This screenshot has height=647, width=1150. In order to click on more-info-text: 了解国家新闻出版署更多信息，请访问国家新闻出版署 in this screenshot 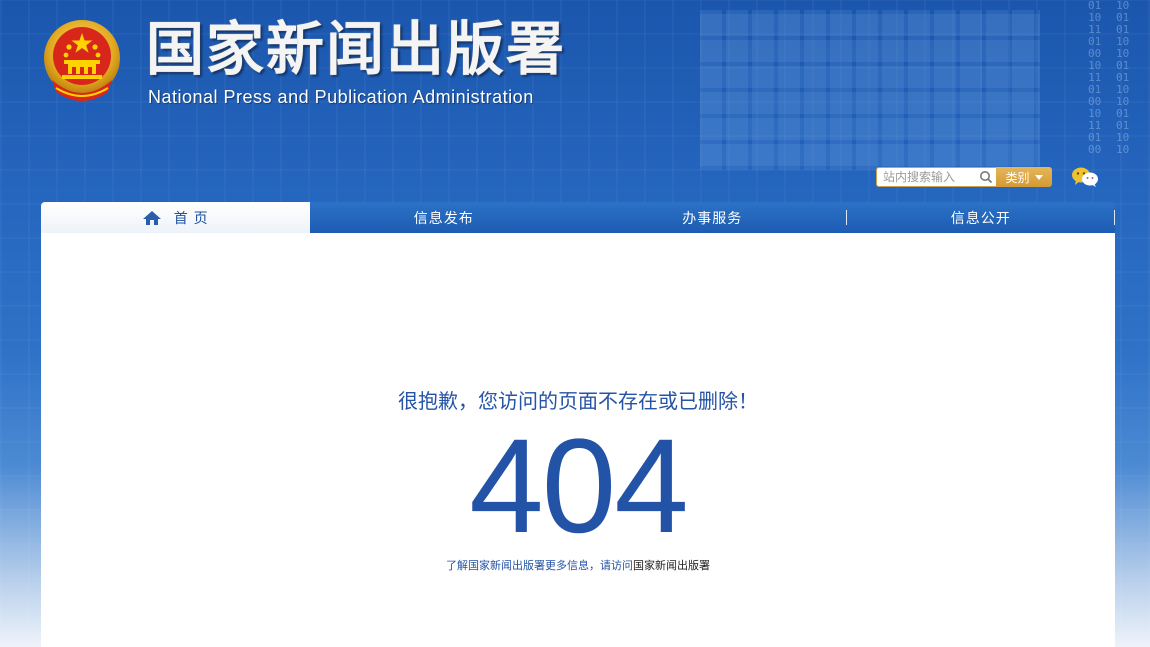, I will do `click(578, 565)`.